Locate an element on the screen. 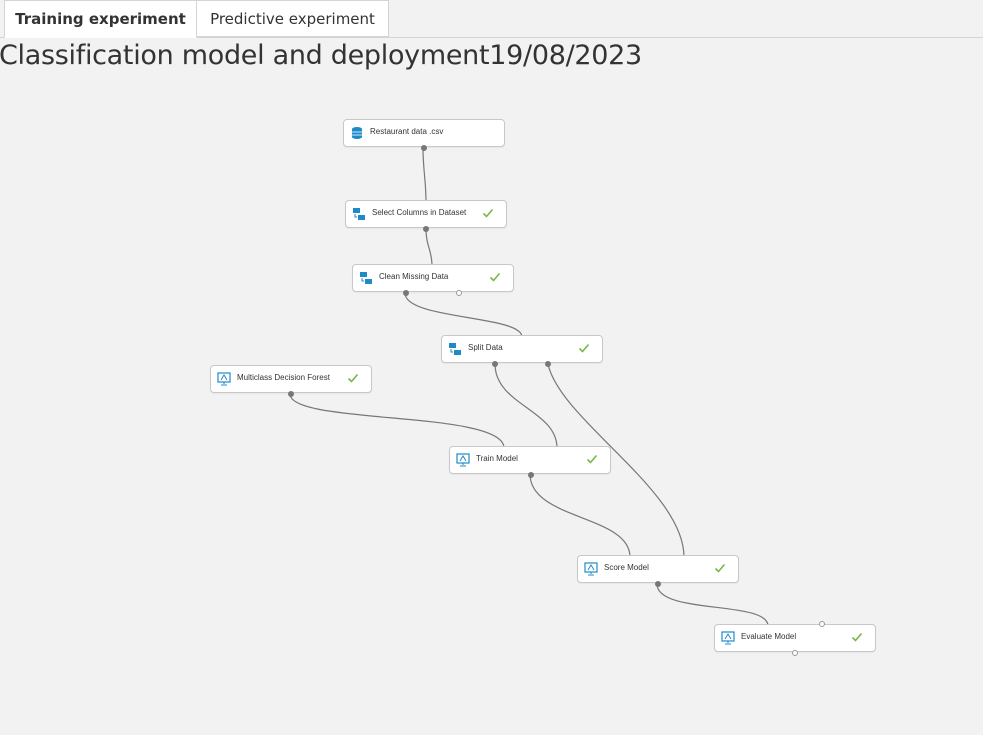 Image resolution: width=983 pixels, height=735 pixels. module-label: Restaurant data .csv is located at coordinates (407, 131).